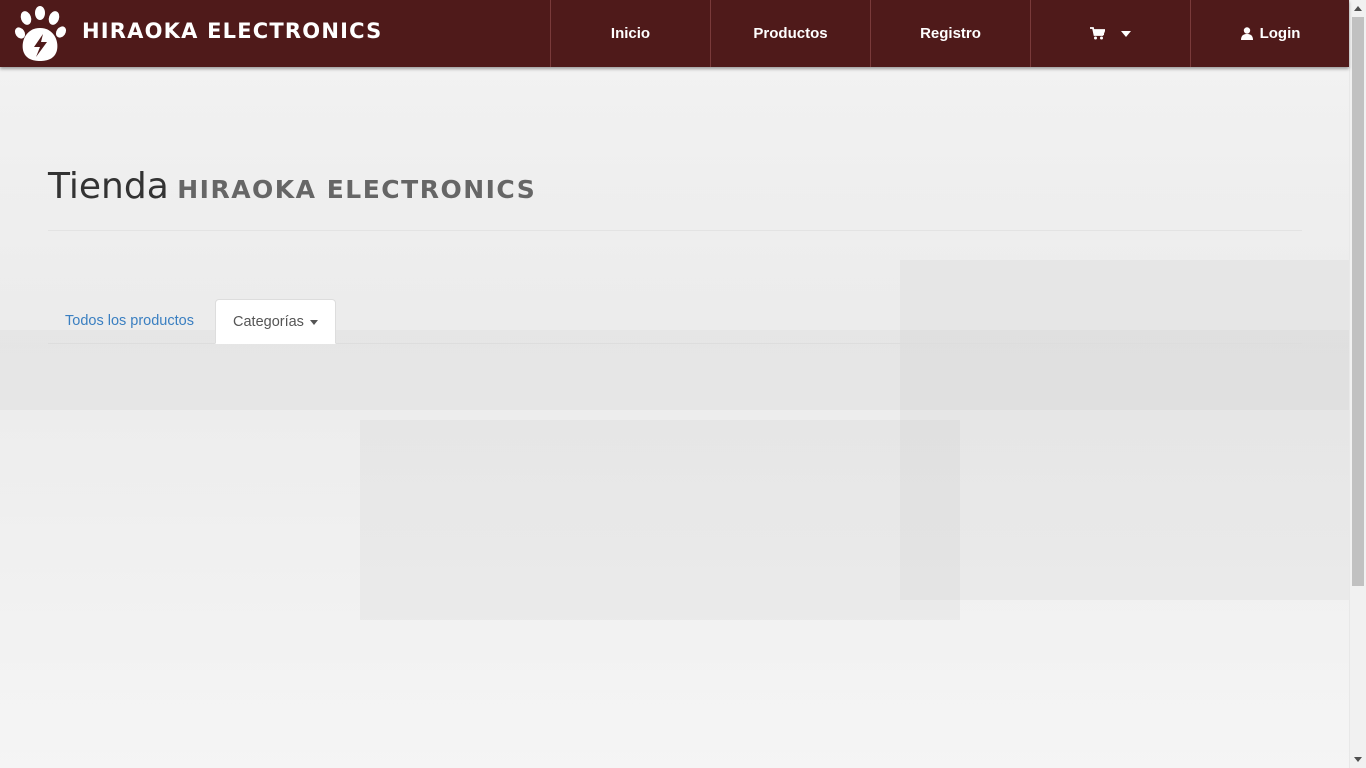 Image resolution: width=1366 pixels, height=768 pixels. Describe the element at coordinates (675, 321) in the screenshot. I see `product-tabs: Todos los productos Categorías` at that location.